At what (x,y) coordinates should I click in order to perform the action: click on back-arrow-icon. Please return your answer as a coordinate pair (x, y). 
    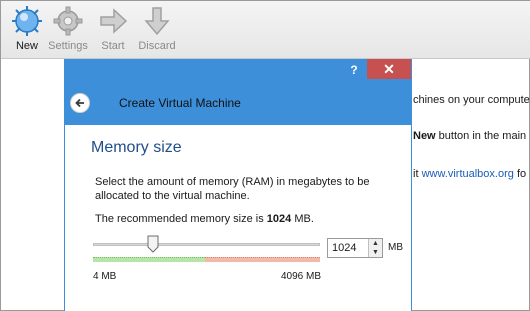
    Looking at the image, I should click on (79, 103).